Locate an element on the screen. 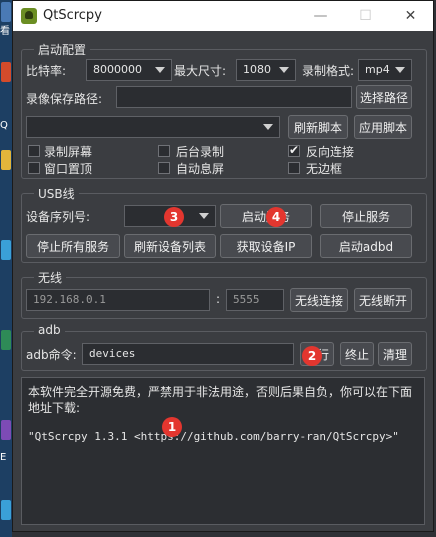 The width and height of the screenshot is (436, 537). wireless-disconnect-button: 无线断开 is located at coordinates (383, 300).